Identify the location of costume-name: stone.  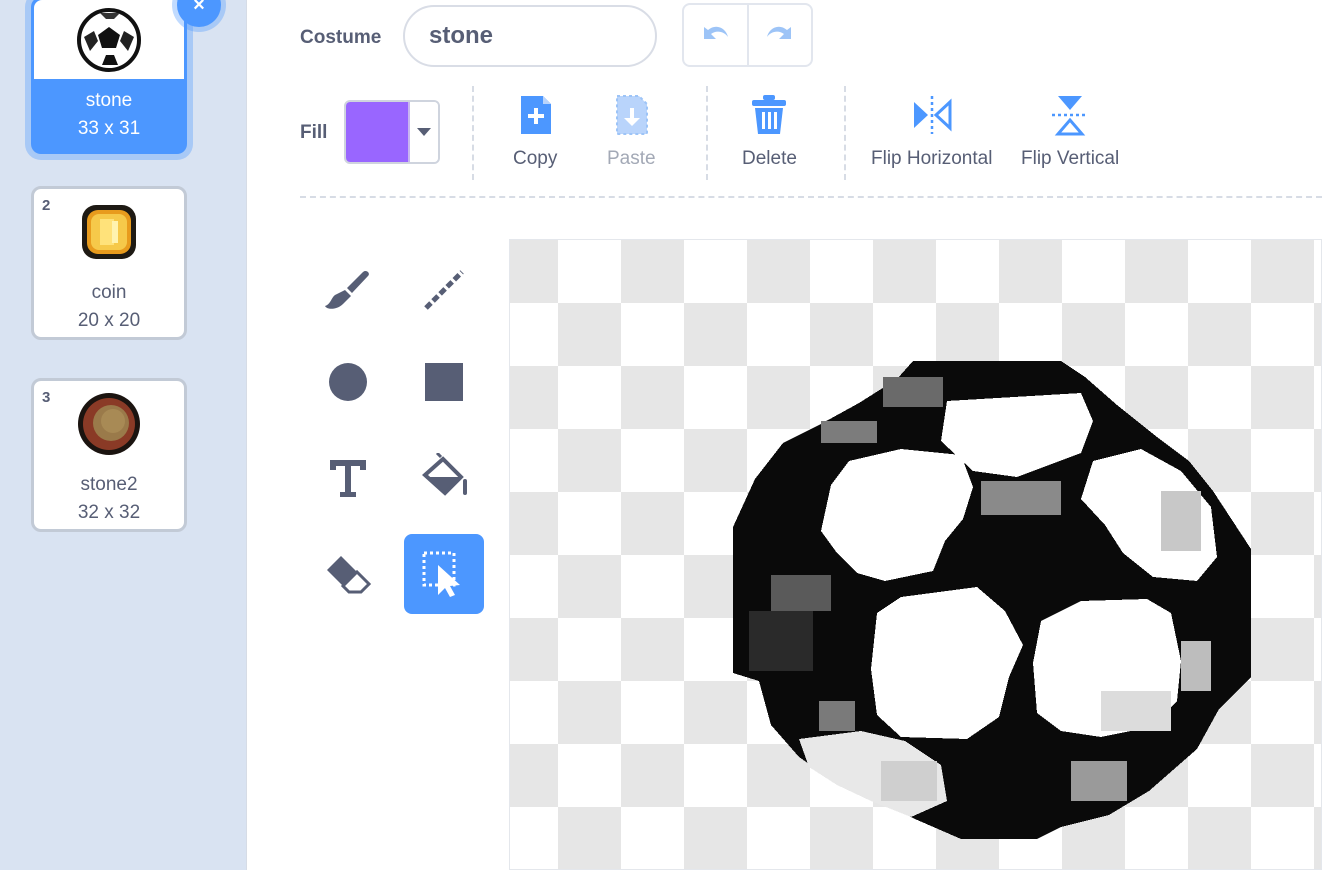
(109, 100).